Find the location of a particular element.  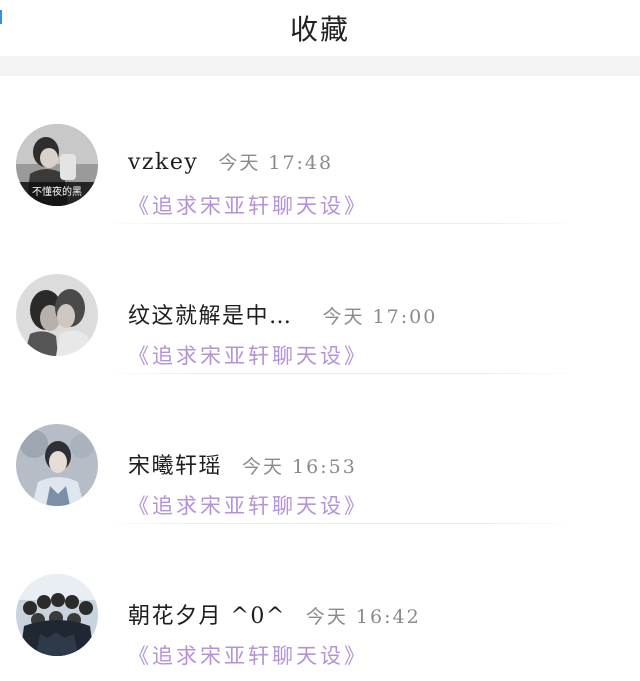

sender-name: 宋曦轩瑶 is located at coordinates (175, 466).